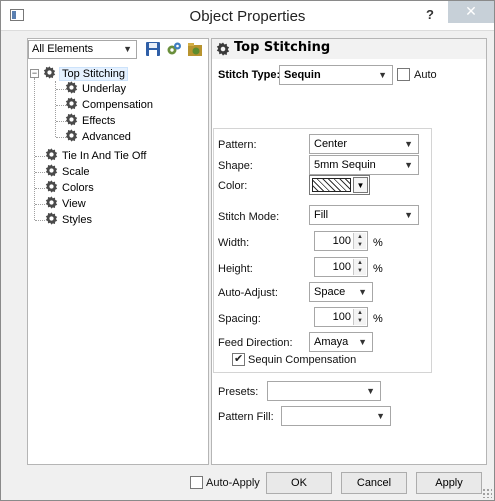 The image size is (495, 501). I want to click on pattern-fill-select: ▼, so click(336, 416).